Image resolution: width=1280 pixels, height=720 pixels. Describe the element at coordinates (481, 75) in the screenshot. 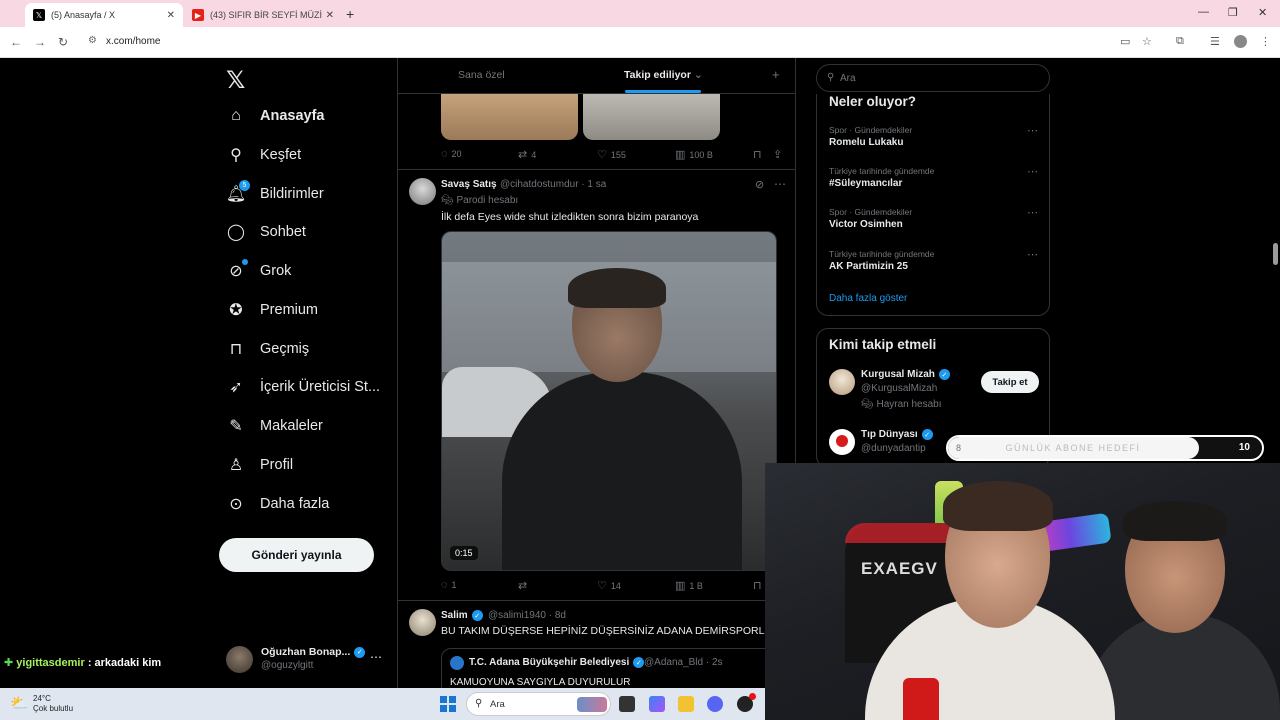

I see `tab-for-you: Sana özel` at that location.